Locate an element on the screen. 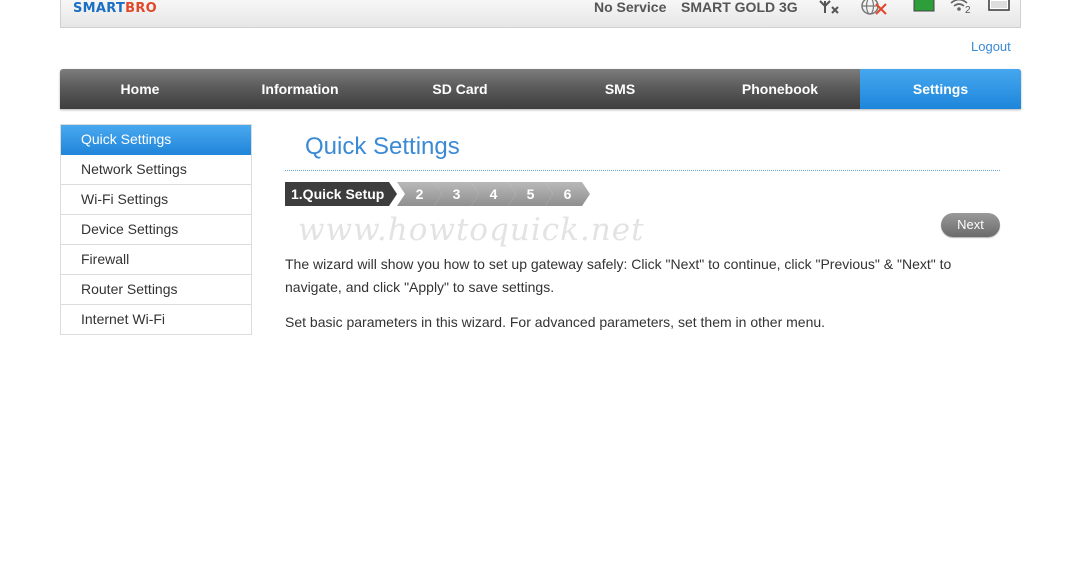 Image resolution: width=1079 pixels, height=566 pixels. provider-name: SMART GOLD 3G is located at coordinates (739, 7).